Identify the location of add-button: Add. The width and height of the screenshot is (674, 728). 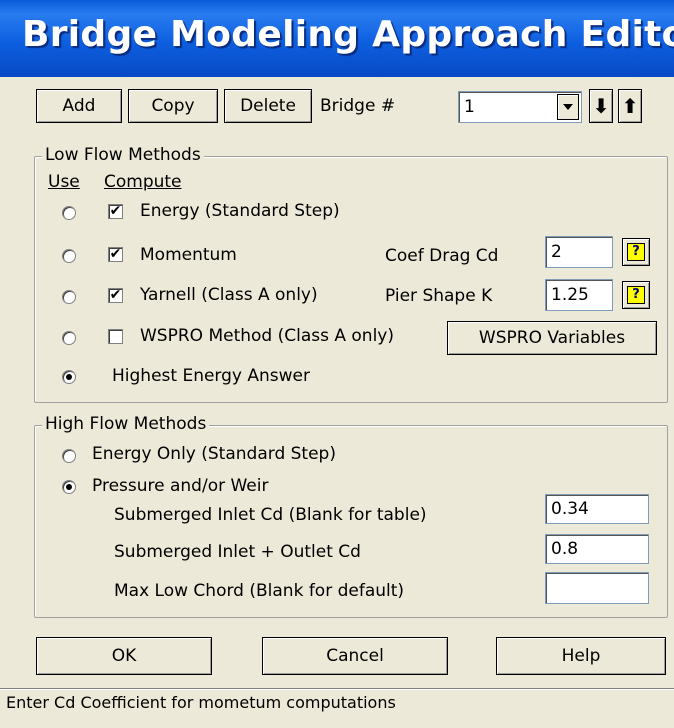
(79, 106).